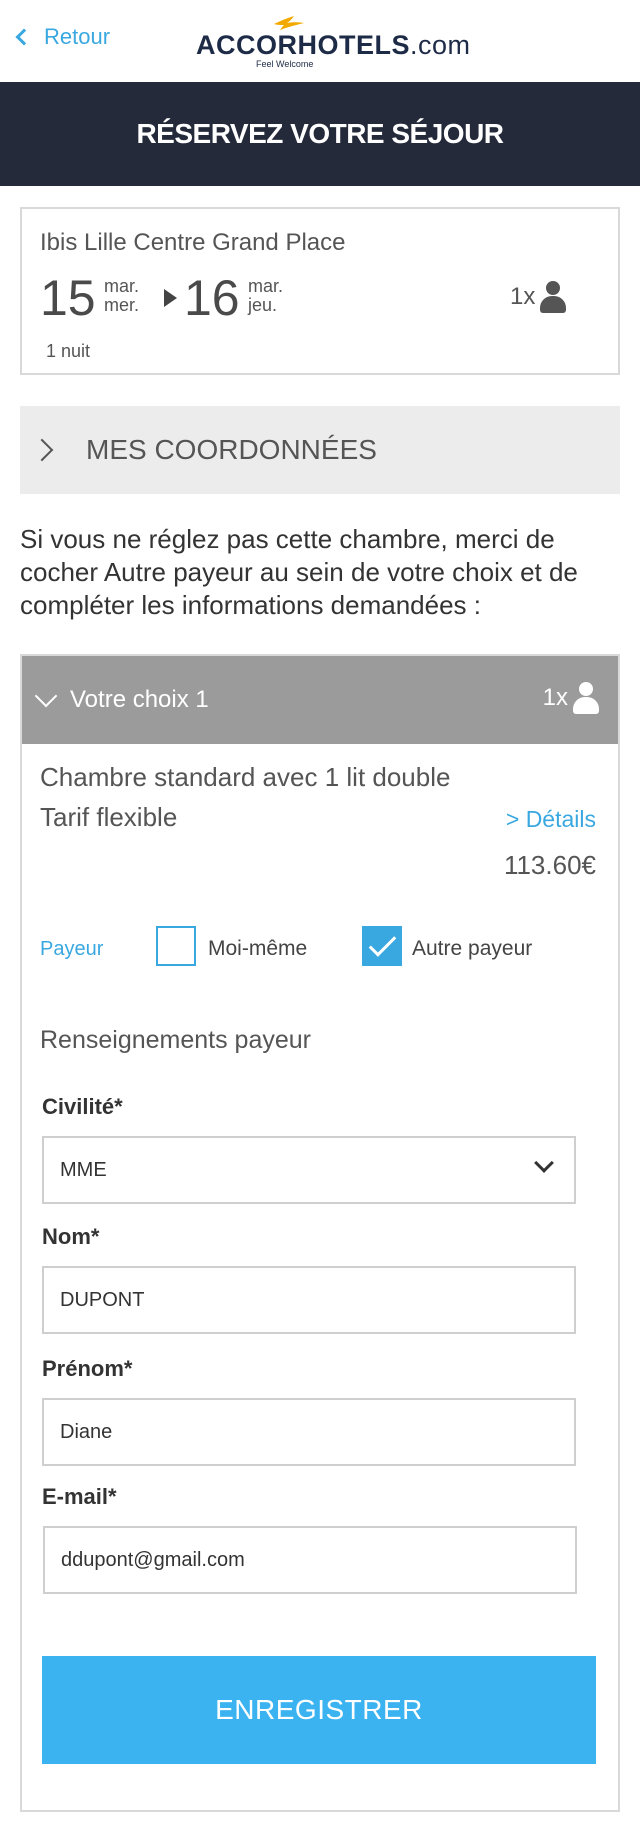 This screenshot has height=1840, width=640. I want to click on accorhotels-logo: ACCORHOTELS.com Feel Welcome, so click(333, 42).